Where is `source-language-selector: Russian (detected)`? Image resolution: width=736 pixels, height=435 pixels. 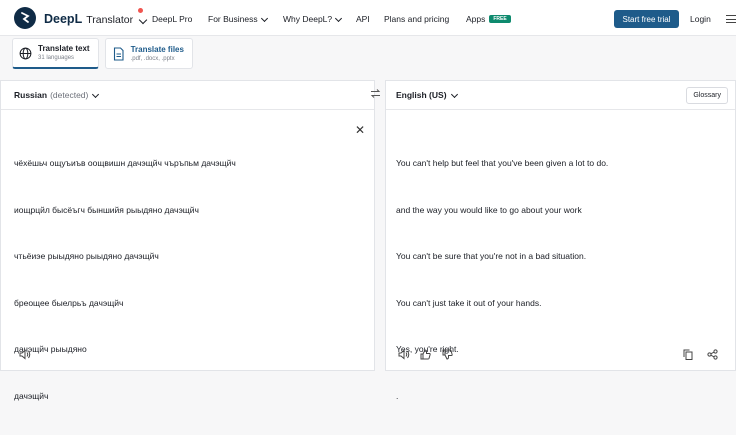
source-language-selector: Russian (detected) is located at coordinates (187, 95).